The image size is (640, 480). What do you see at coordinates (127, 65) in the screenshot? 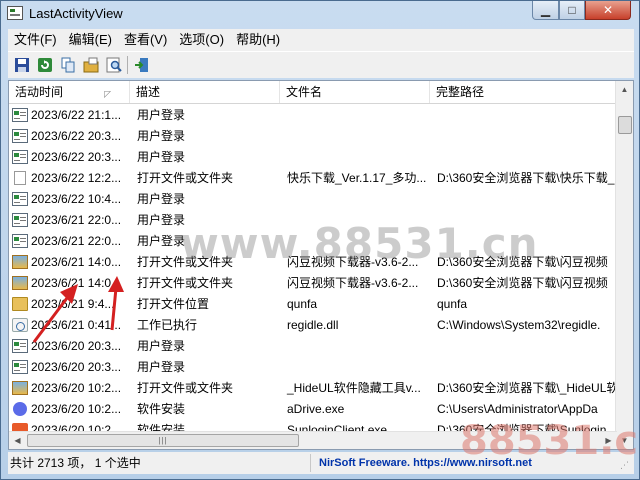
I see `toolbar-separator` at bounding box center [127, 65].